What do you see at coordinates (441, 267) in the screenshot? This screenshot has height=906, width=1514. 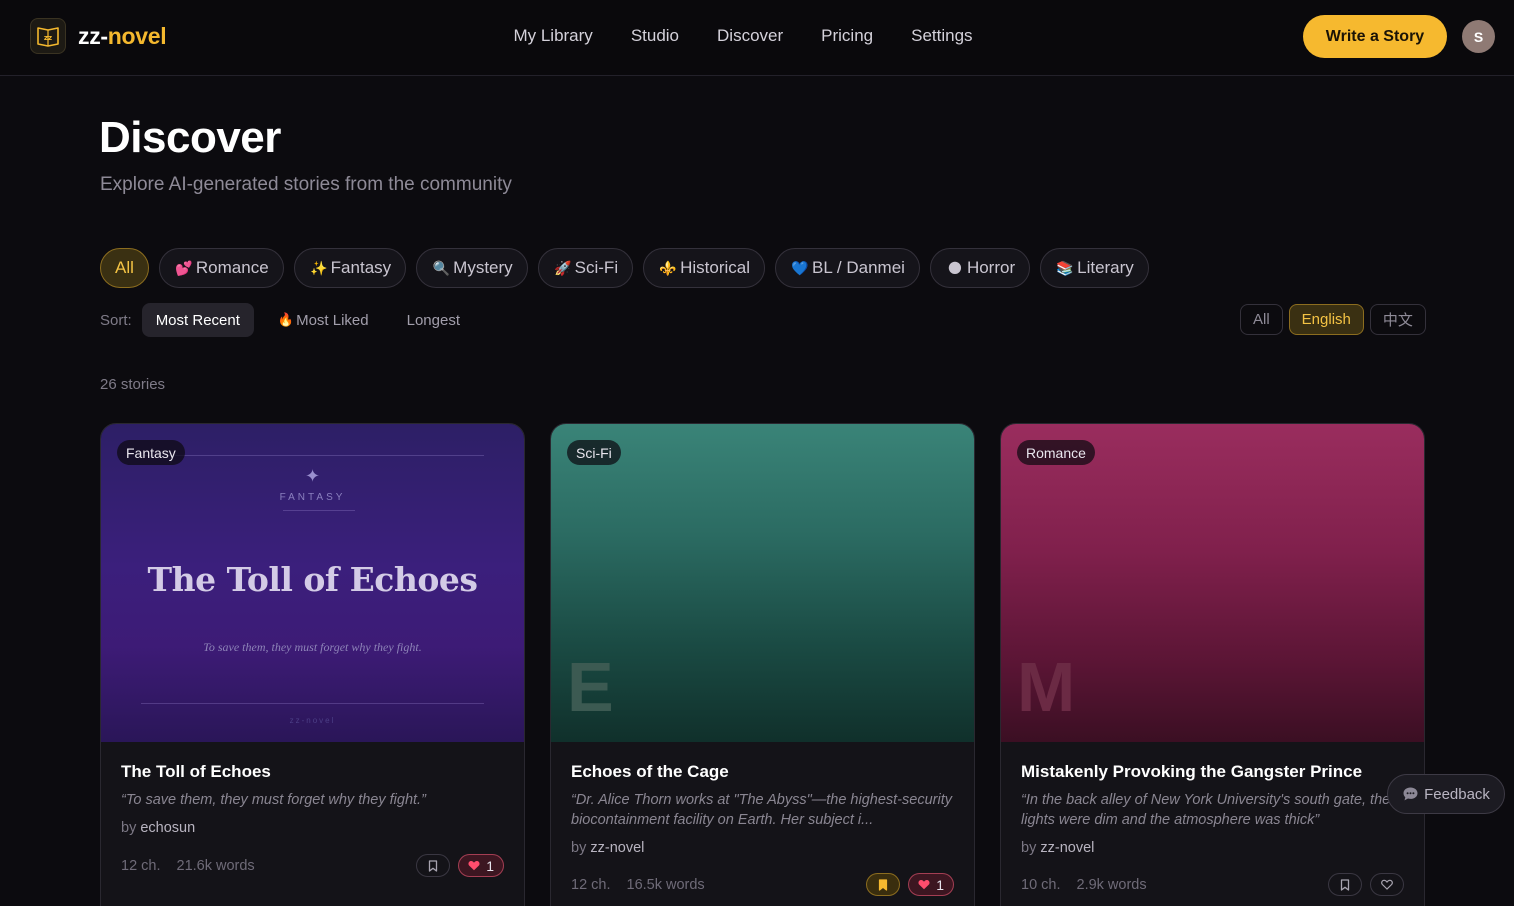 I see `magnifier-icon: 🔍` at bounding box center [441, 267].